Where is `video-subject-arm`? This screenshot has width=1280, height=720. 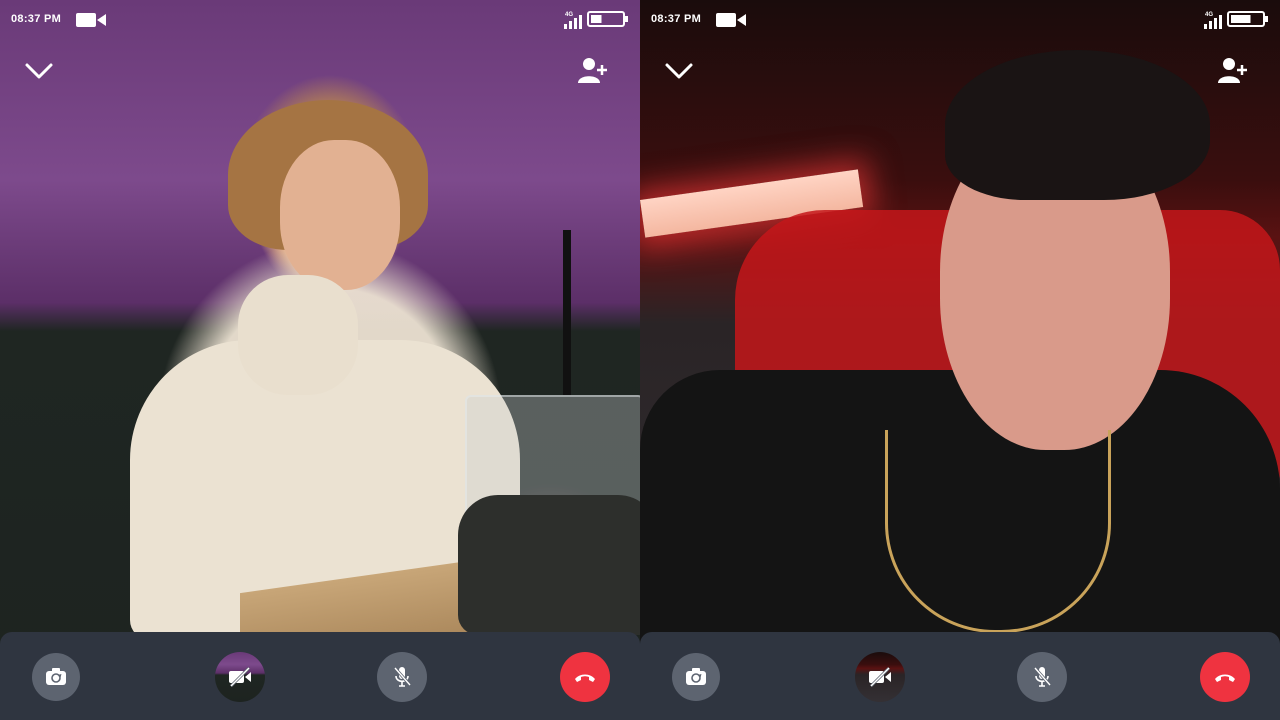
video-subject-arm is located at coordinates (298, 335).